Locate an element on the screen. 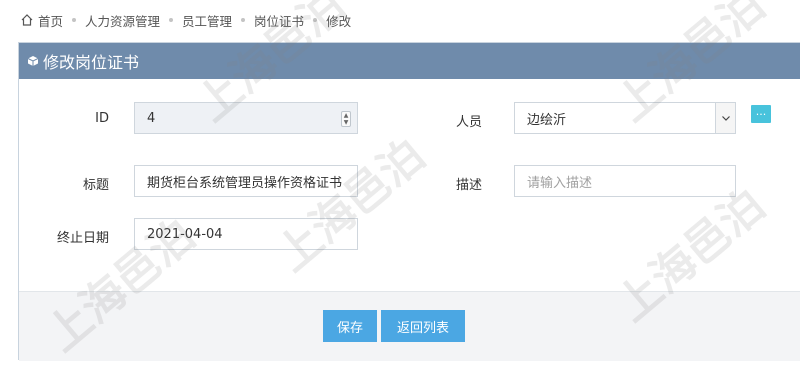 This screenshot has height=368, width=800. description-field: 请输入描述 is located at coordinates (625, 181).